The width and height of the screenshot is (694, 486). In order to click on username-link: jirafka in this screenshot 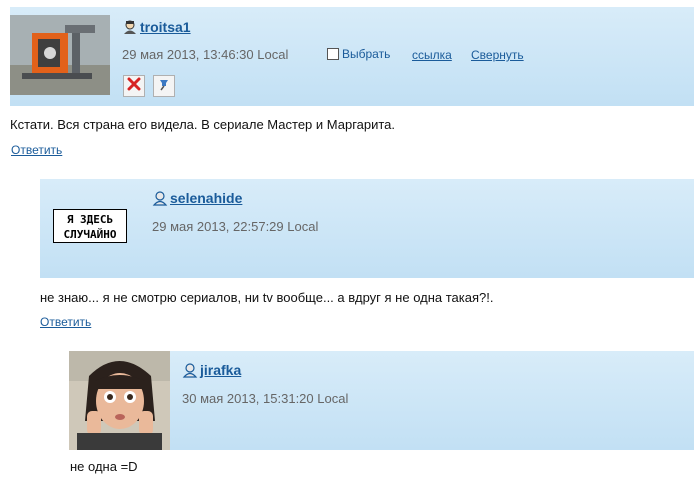, I will do `click(211, 370)`.